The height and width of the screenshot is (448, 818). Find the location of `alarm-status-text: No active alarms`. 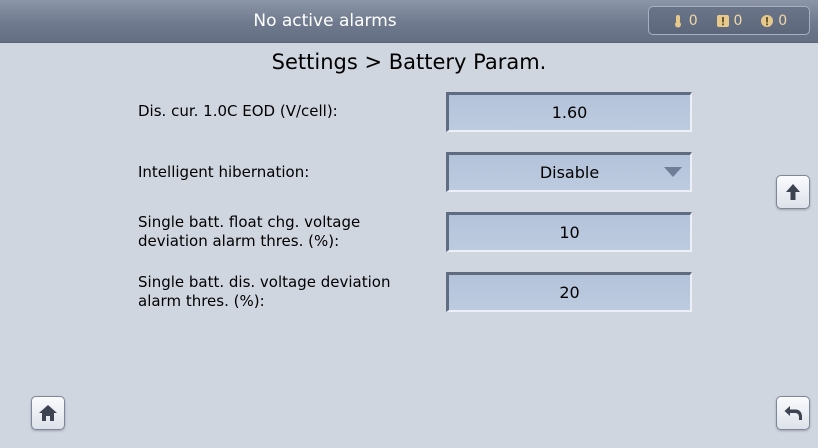

alarm-status-text: No active alarms is located at coordinates (325, 21).